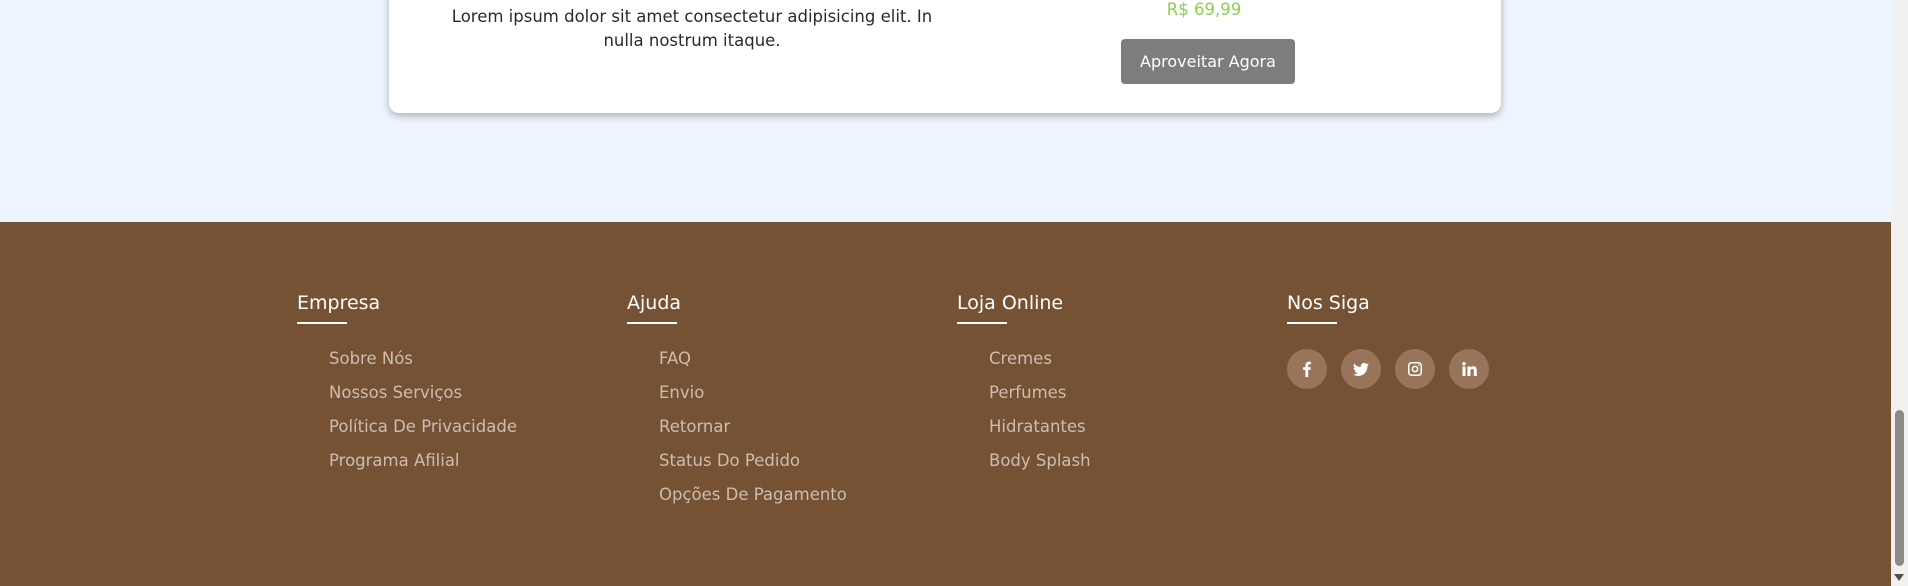 Image resolution: width=1908 pixels, height=586 pixels. Describe the element at coordinates (753, 495) in the screenshot. I see `footer-link-opcoes-de-pagamento: Opções De Pagamento` at that location.